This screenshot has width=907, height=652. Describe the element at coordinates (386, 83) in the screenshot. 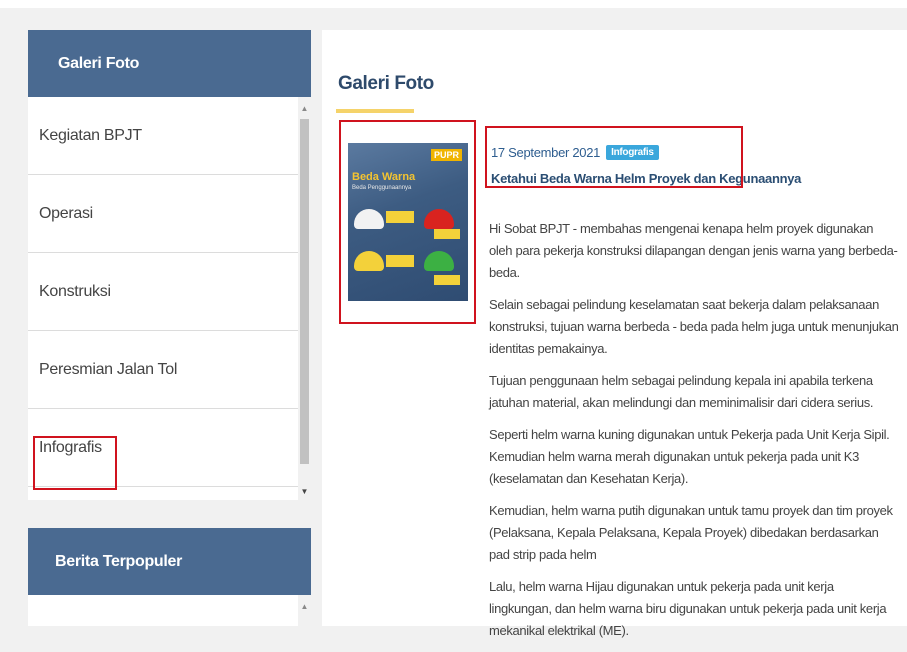

I see `page-title: Galeri Foto` at that location.